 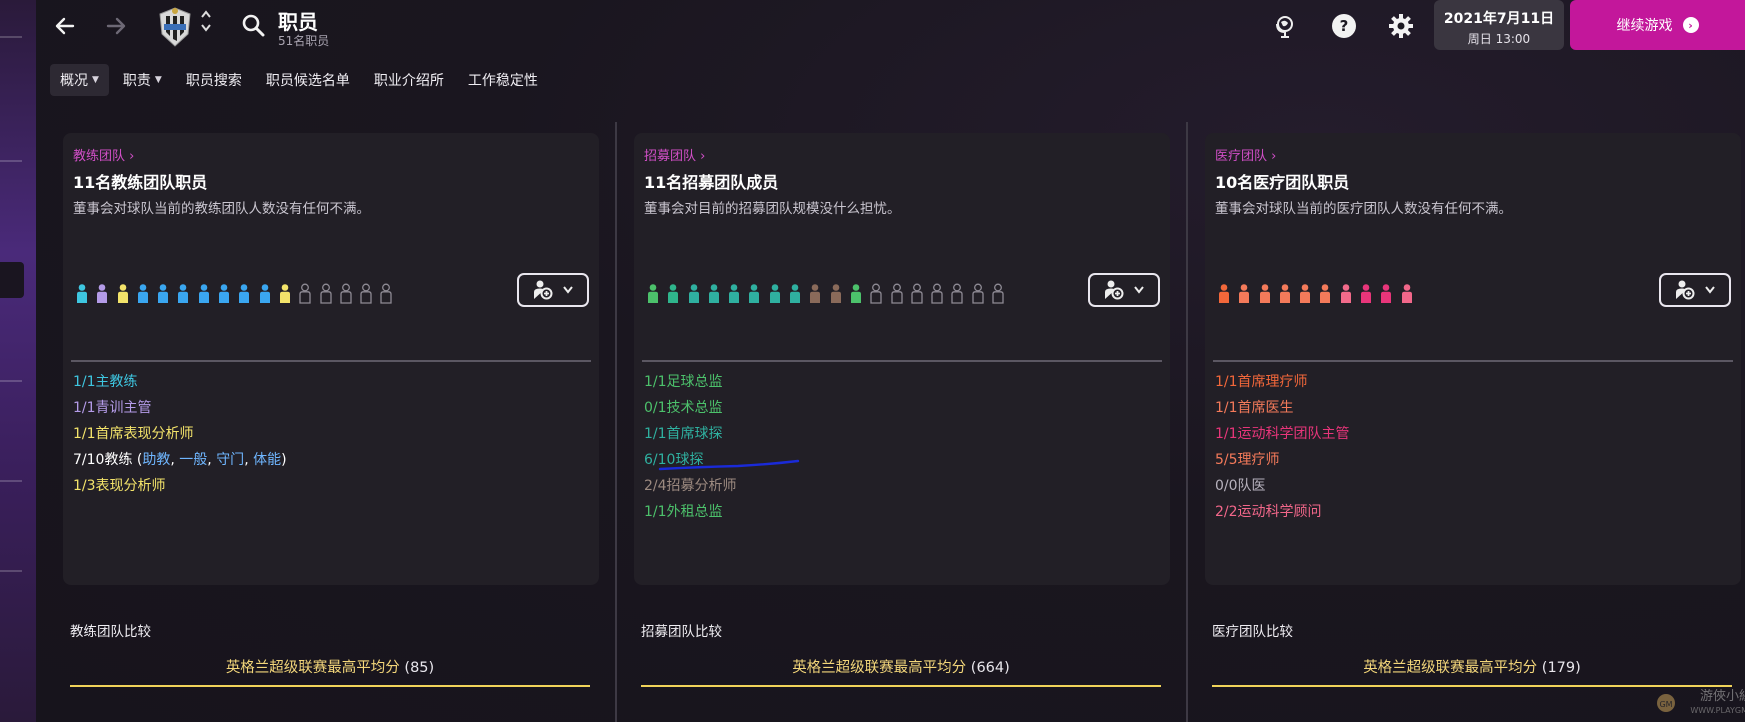 What do you see at coordinates (690, 434) in the screenshot?
I see `role-row: 1/1首席球探` at bounding box center [690, 434].